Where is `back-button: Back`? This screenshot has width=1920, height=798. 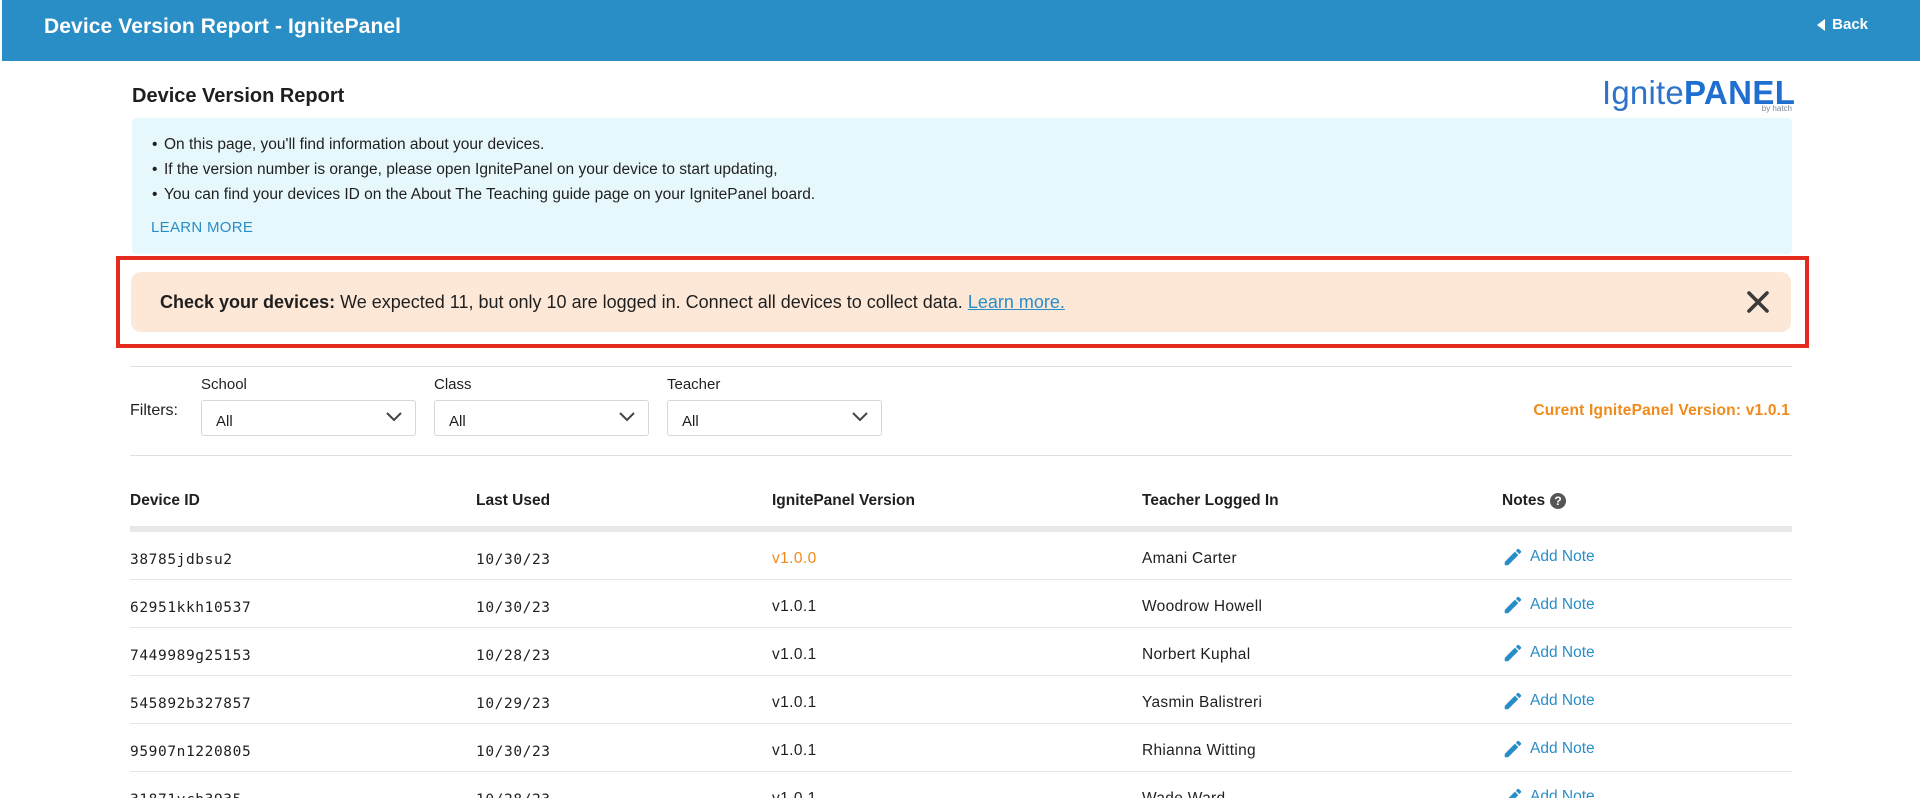
back-button: Back is located at coordinates (1842, 24).